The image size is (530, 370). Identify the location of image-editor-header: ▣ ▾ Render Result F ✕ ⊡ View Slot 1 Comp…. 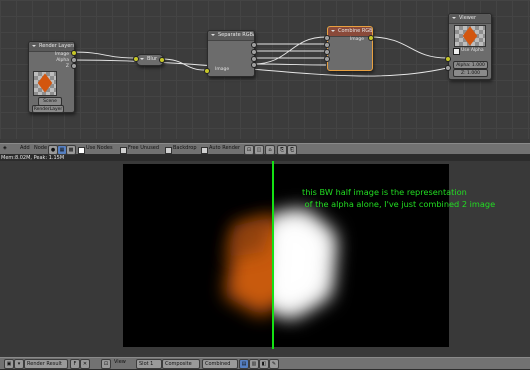
(265, 363).